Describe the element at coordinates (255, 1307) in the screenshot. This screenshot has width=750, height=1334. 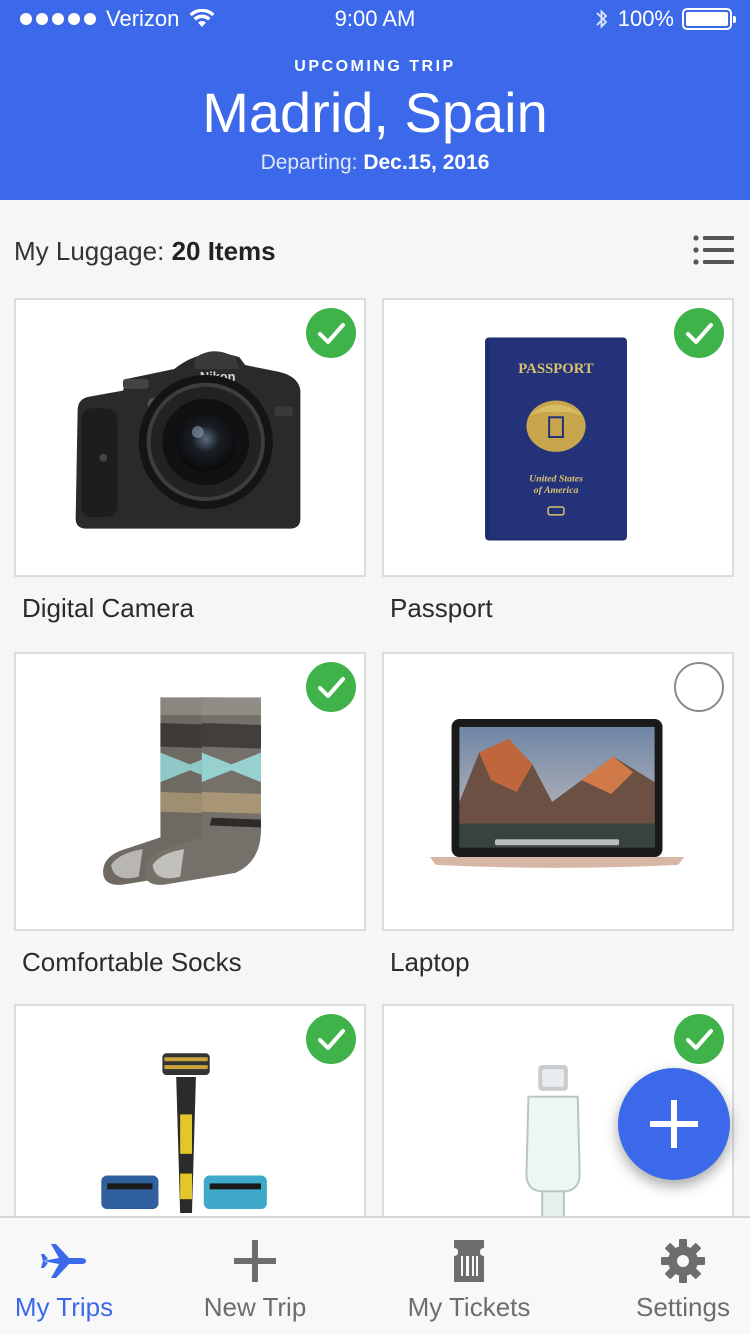
I see `tab-label: New Trip` at that location.